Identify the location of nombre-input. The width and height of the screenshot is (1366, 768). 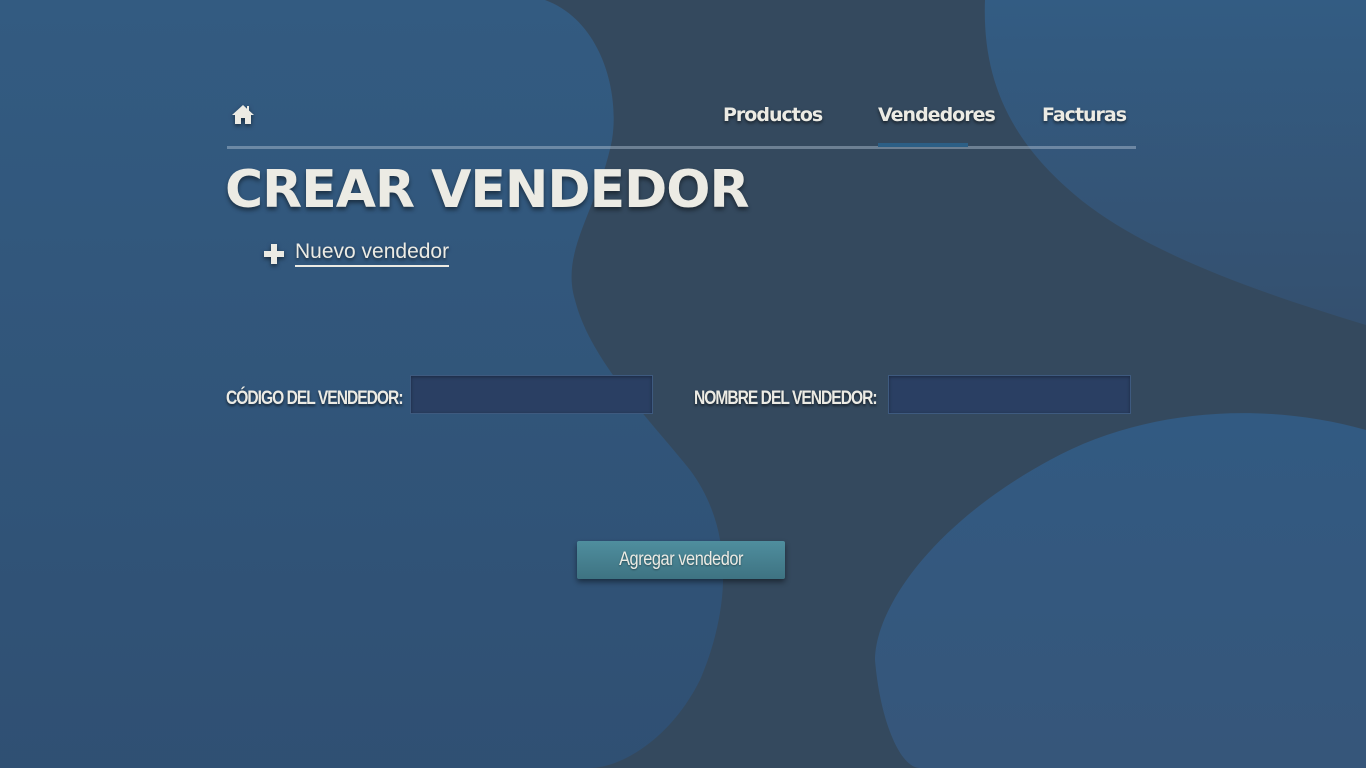
(1009, 394).